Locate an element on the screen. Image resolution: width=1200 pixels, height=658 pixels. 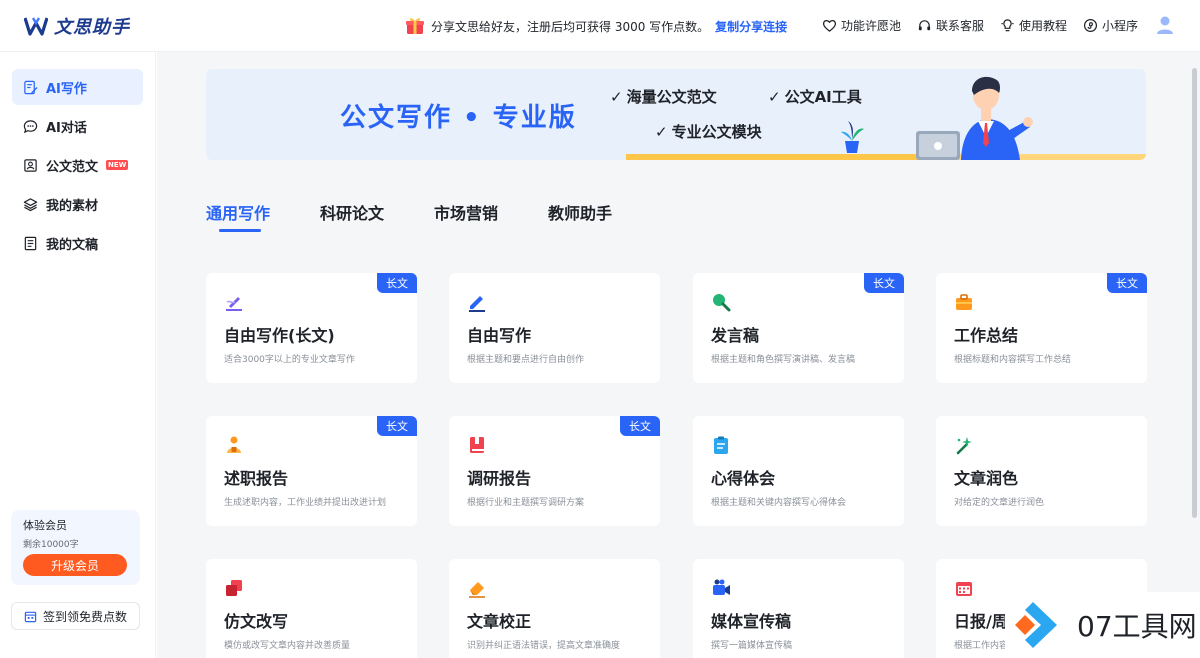
share-banner: 分享文思给好友，注册后均可获得 3000 写作点数。 复制分享连接 is located at coordinates (596, 26).